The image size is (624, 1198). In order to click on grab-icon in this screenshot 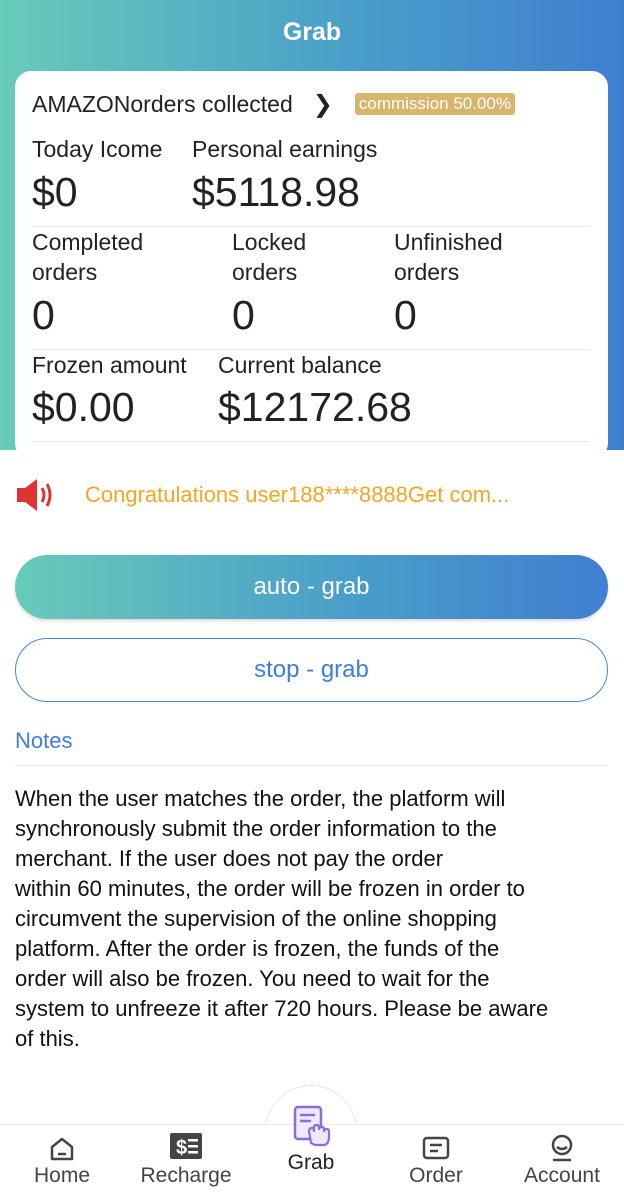, I will do `click(312, 1126)`.